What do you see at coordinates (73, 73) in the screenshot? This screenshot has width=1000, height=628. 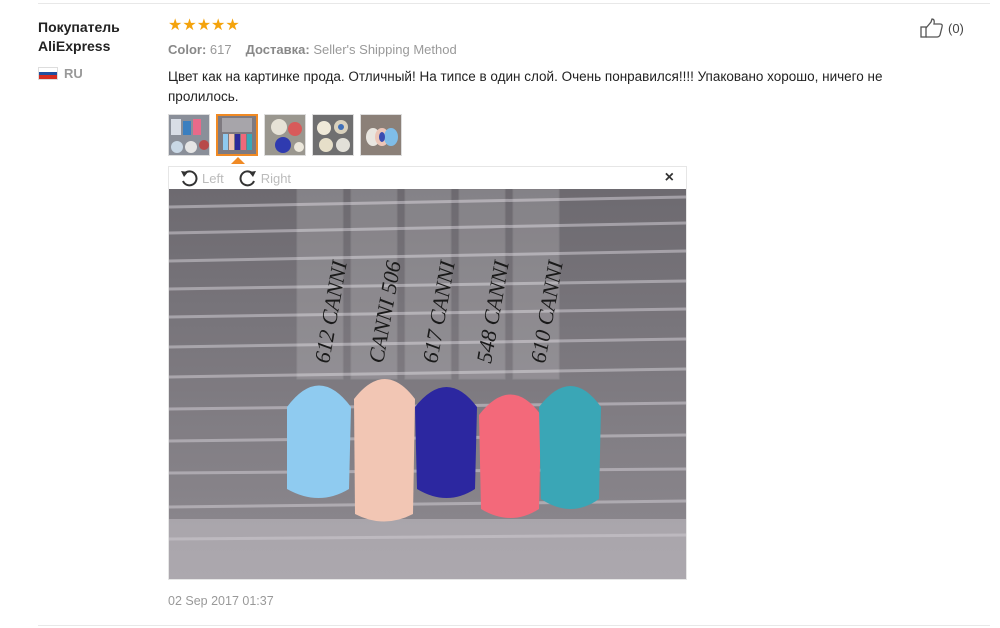 I see `country-code: RU` at bounding box center [73, 73].